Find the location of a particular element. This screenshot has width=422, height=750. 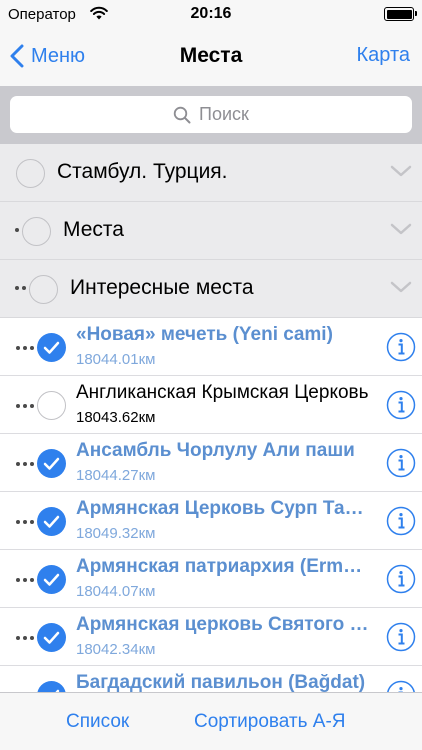

place-title: Армянская церковь Святого Георгия is located at coordinates (224, 624).